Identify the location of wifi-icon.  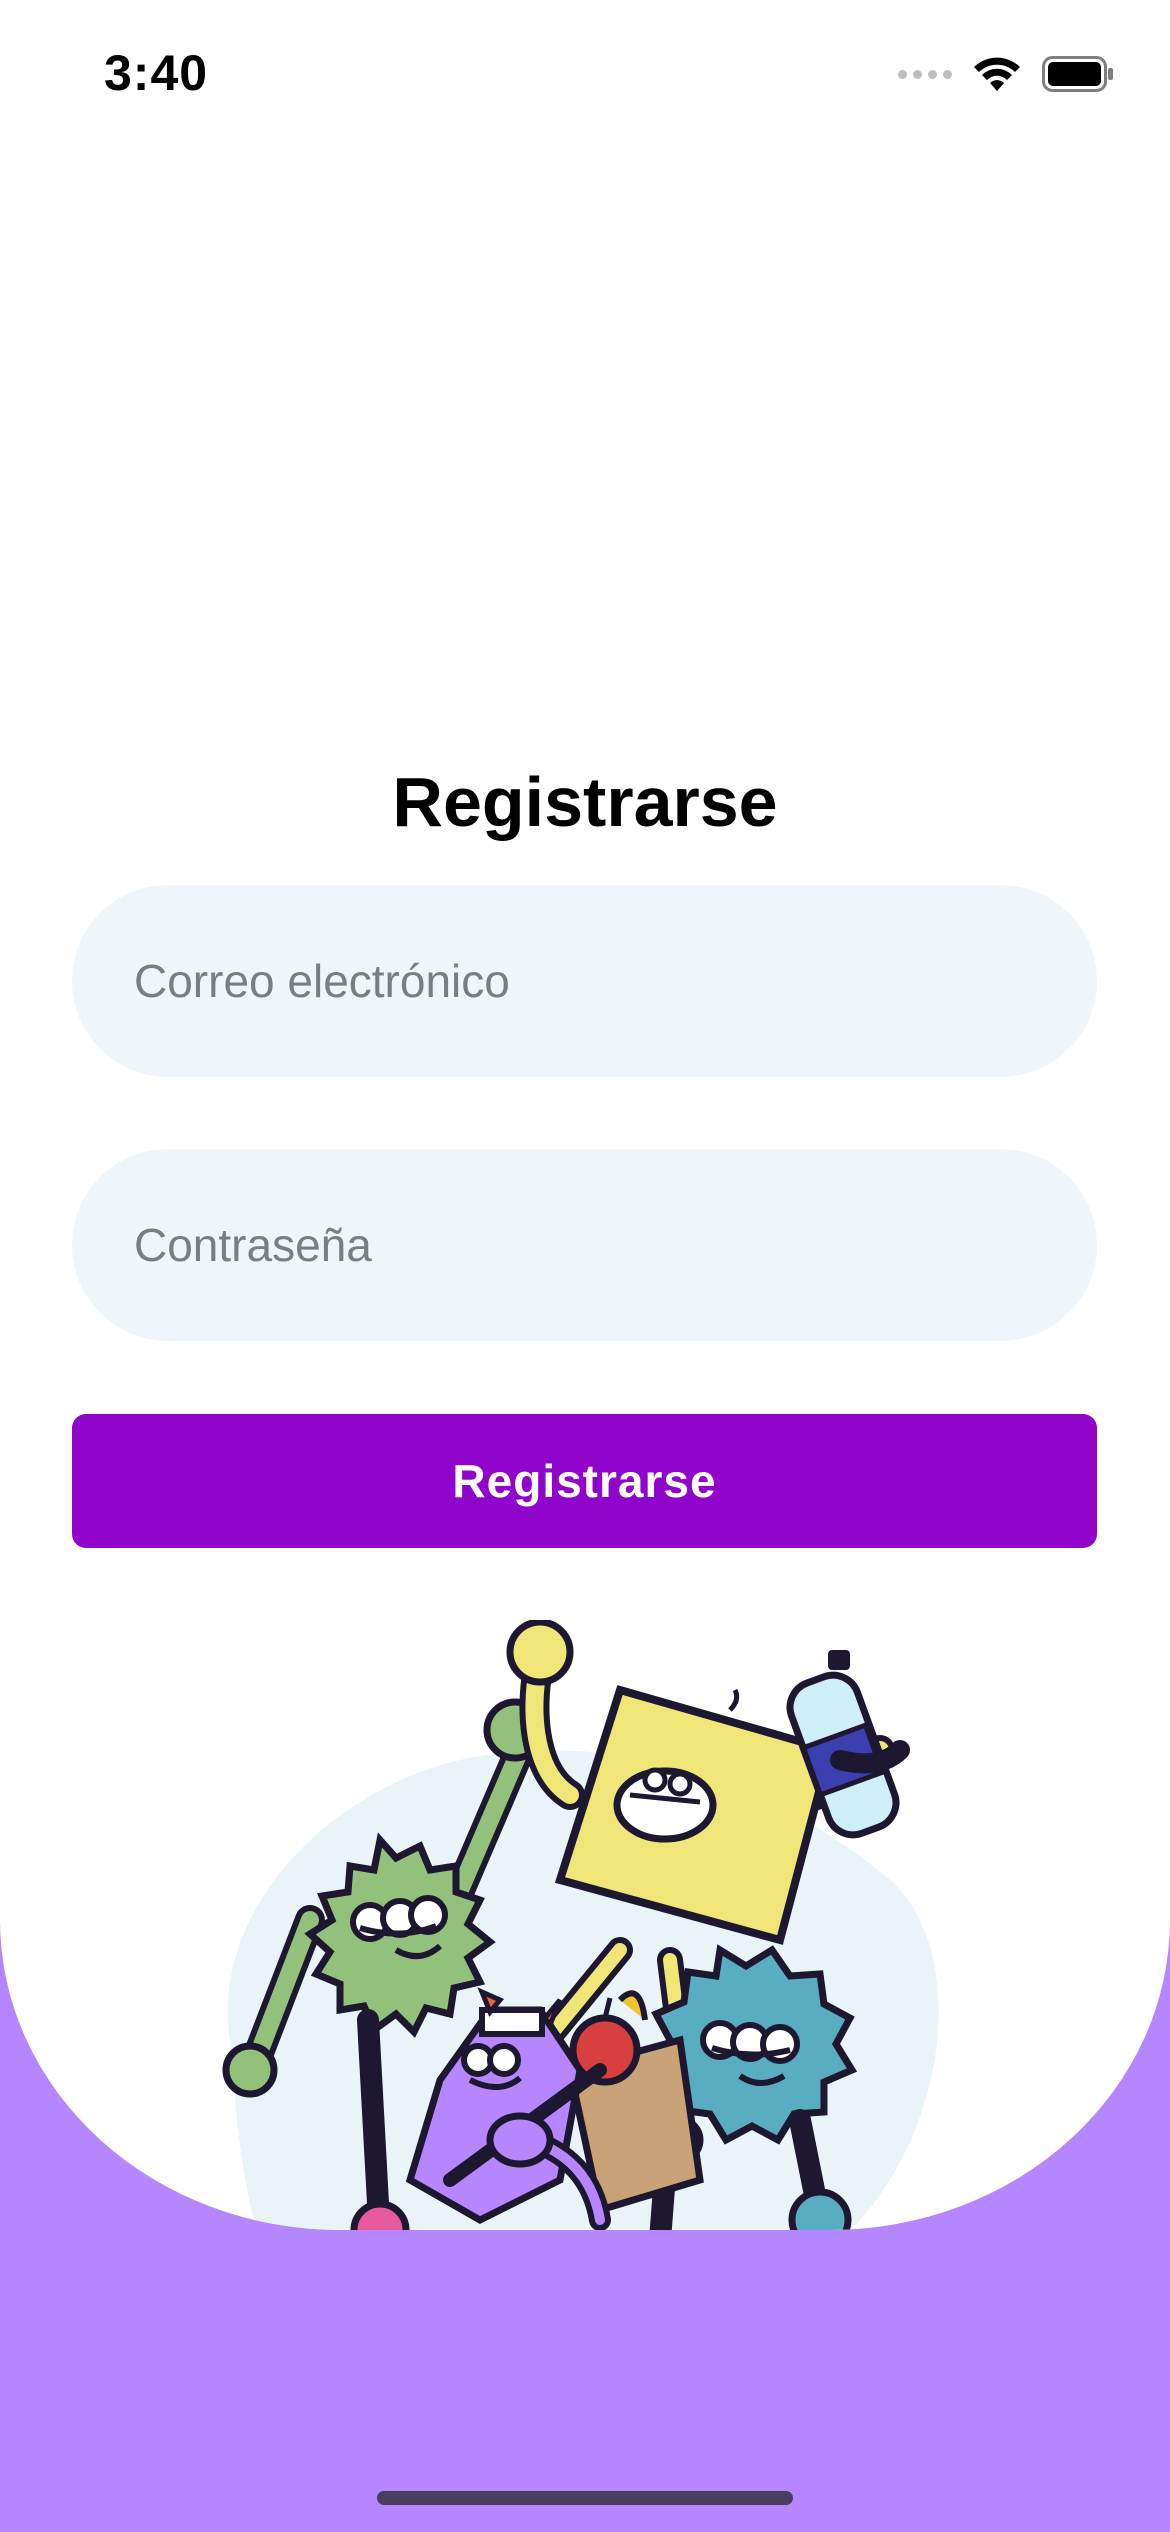
(997, 74).